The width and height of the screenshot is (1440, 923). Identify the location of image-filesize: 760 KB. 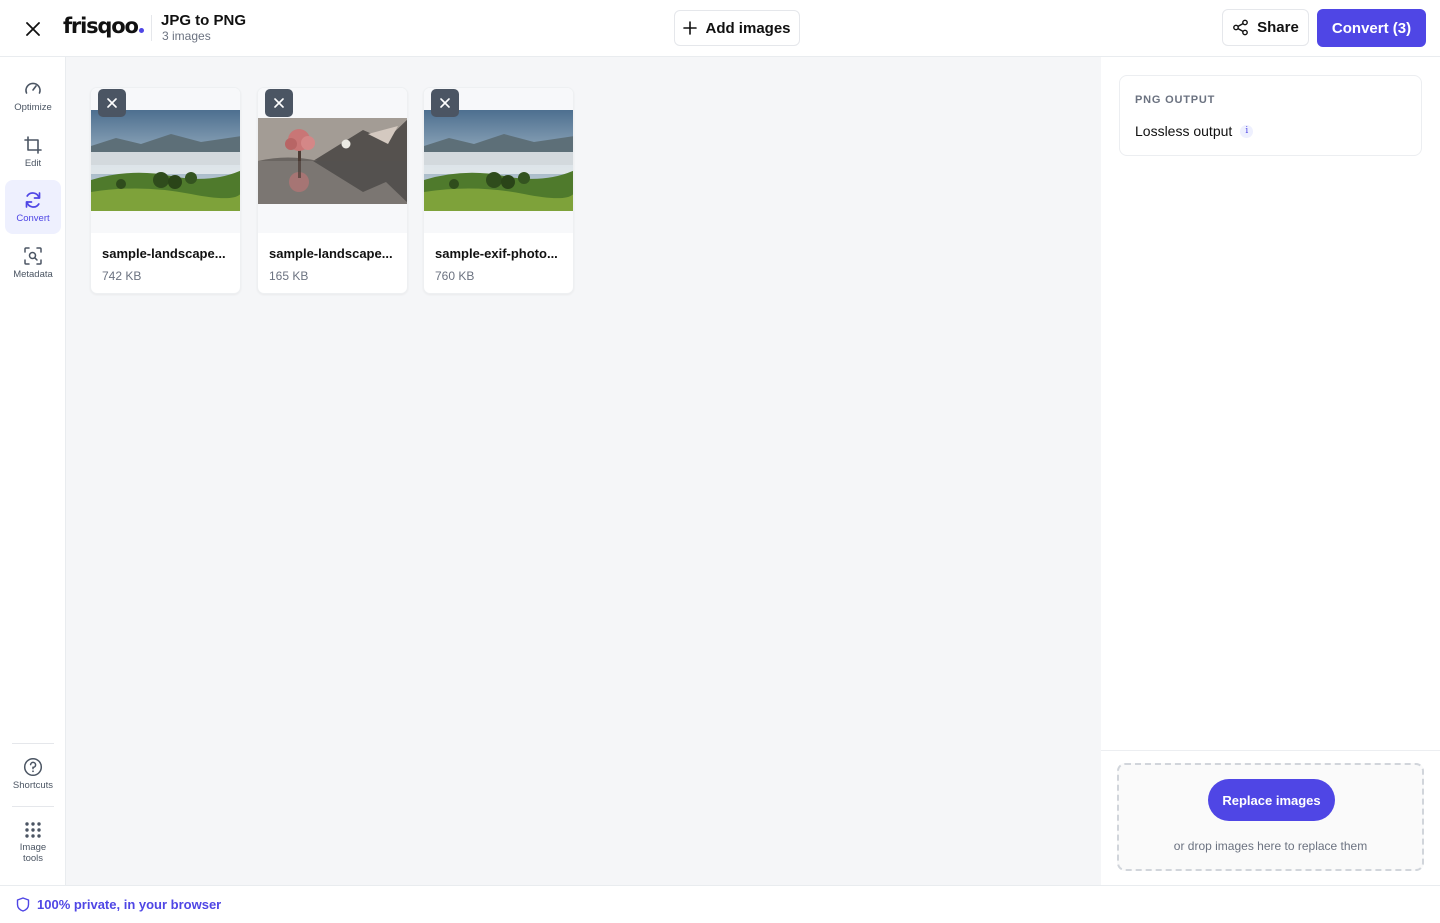
(455, 276).